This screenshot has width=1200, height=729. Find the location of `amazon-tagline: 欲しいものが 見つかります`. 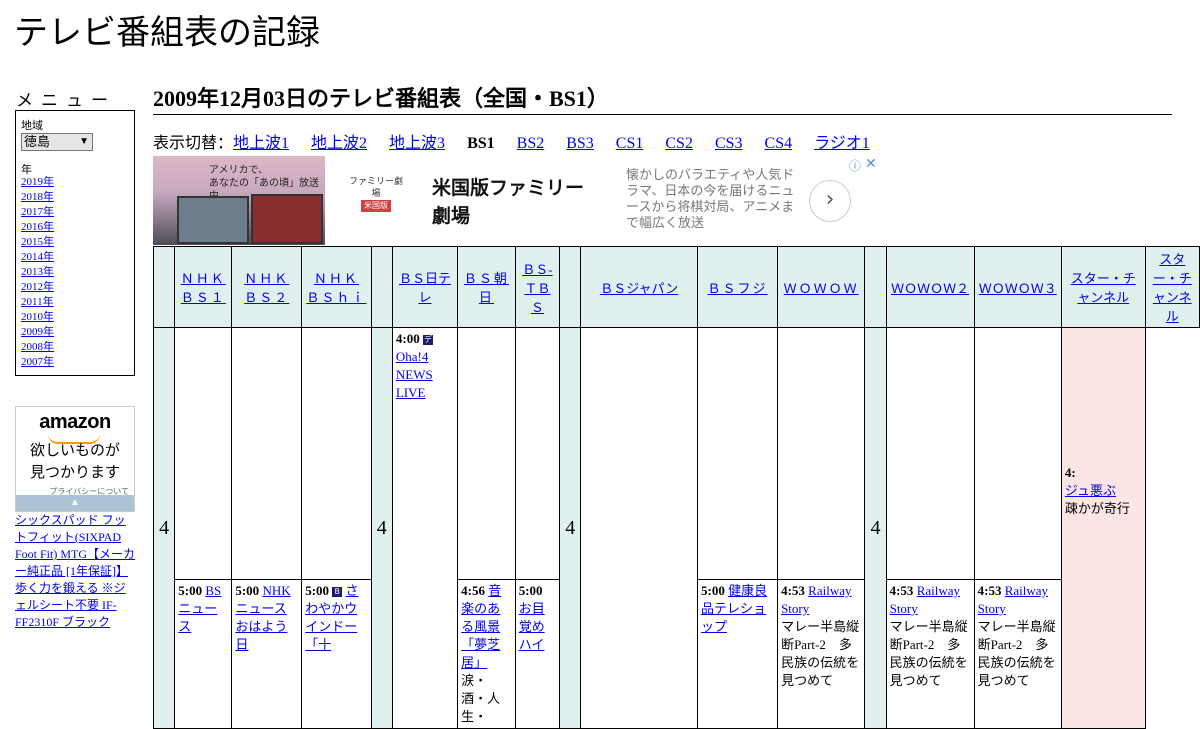

amazon-tagline: 欲しいものが 見つかります is located at coordinates (74, 461).